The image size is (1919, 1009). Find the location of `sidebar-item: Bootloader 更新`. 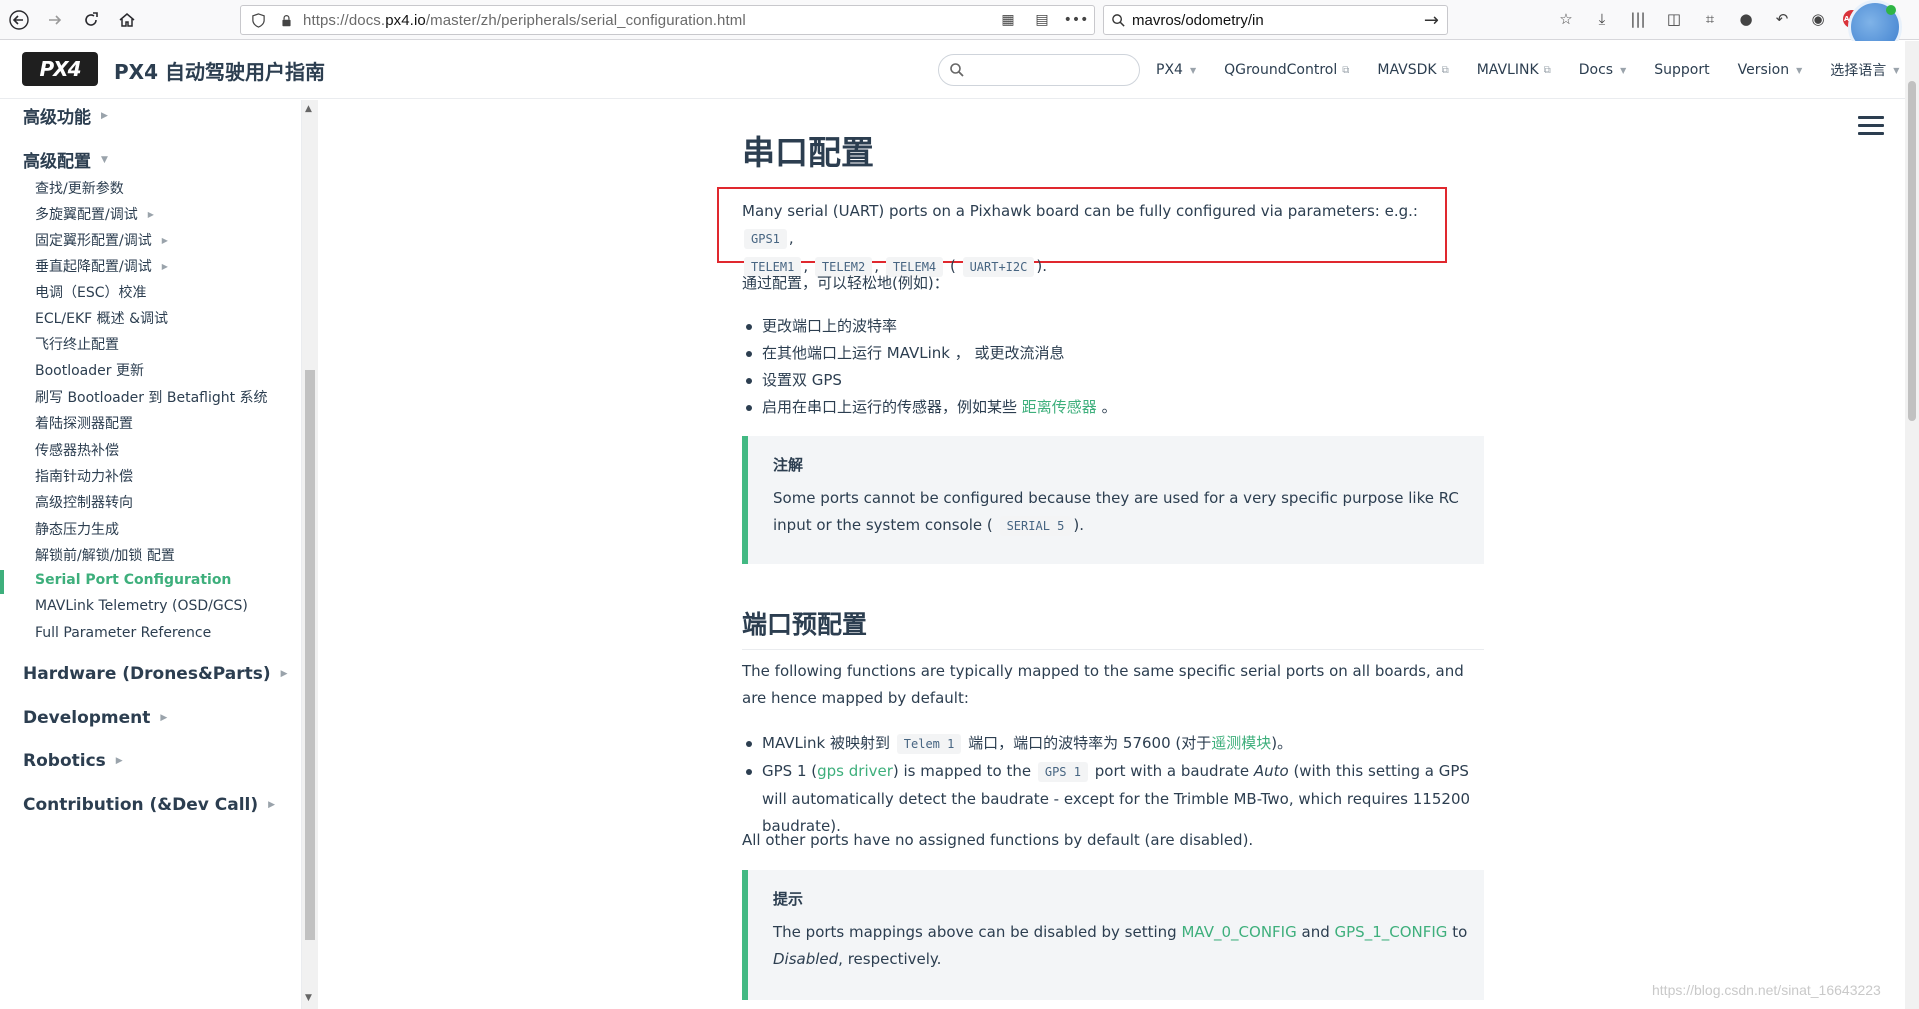

sidebar-item: Bootloader 更新 is located at coordinates (89, 370).